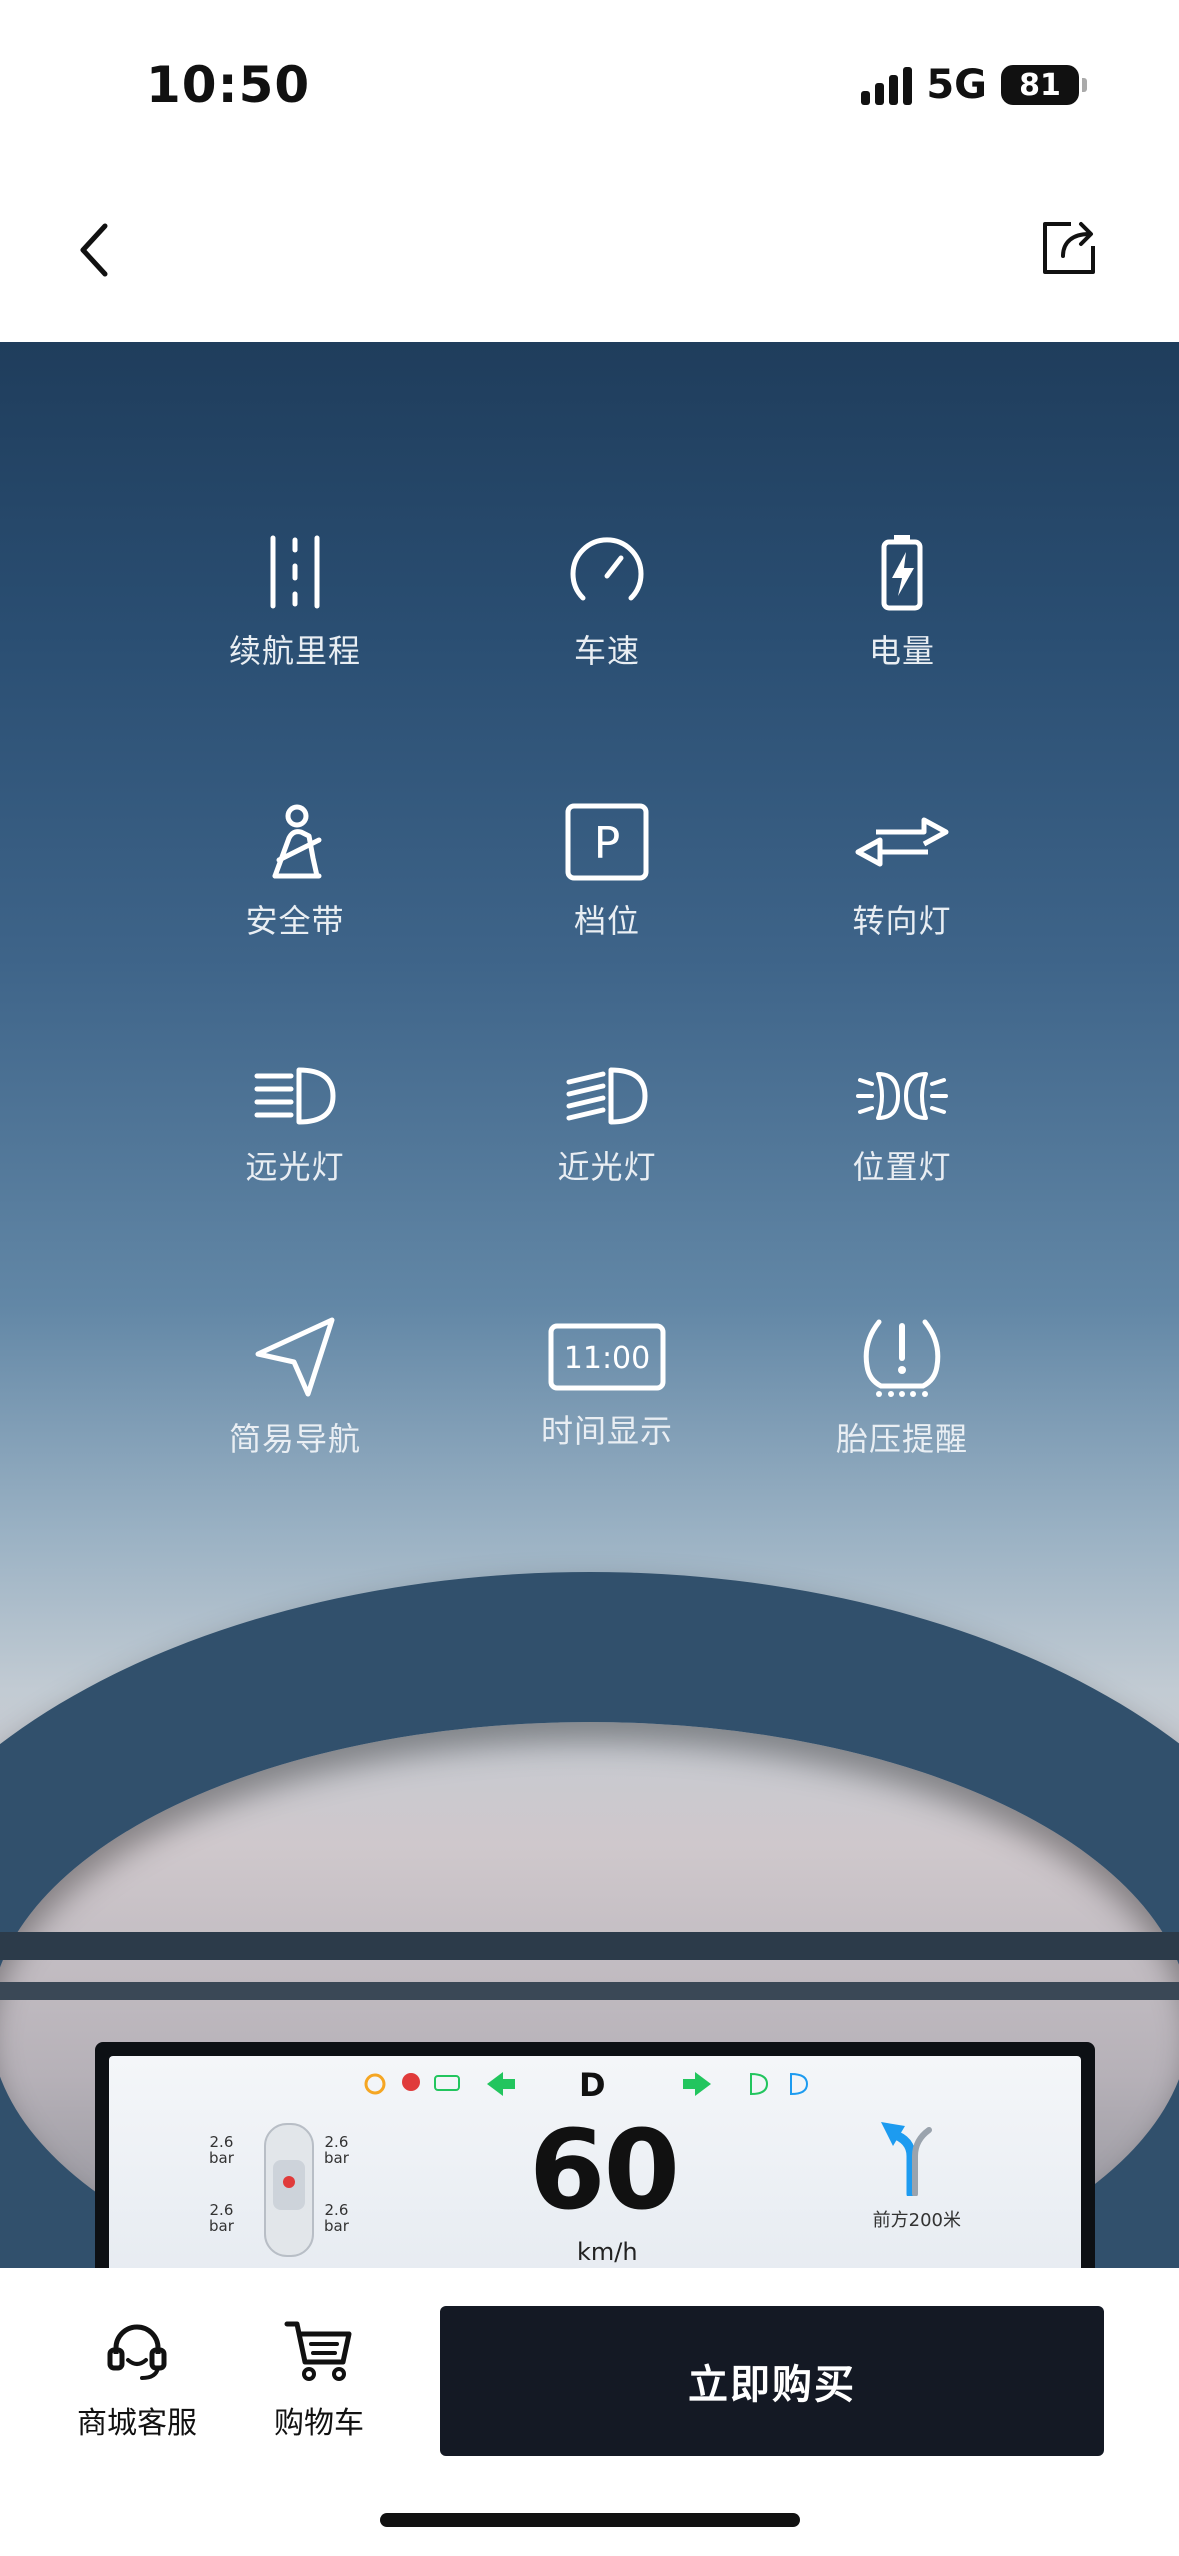 The image size is (1179, 2556). Describe the element at coordinates (607, 569) in the screenshot. I see `speedometer-icon` at that location.